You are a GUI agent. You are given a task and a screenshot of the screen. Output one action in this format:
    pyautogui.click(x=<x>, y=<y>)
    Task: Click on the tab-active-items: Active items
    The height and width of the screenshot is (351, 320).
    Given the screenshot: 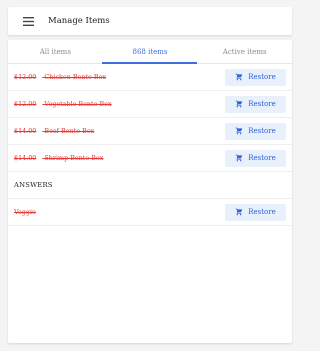 What is the action you would take?
    pyautogui.click(x=244, y=51)
    